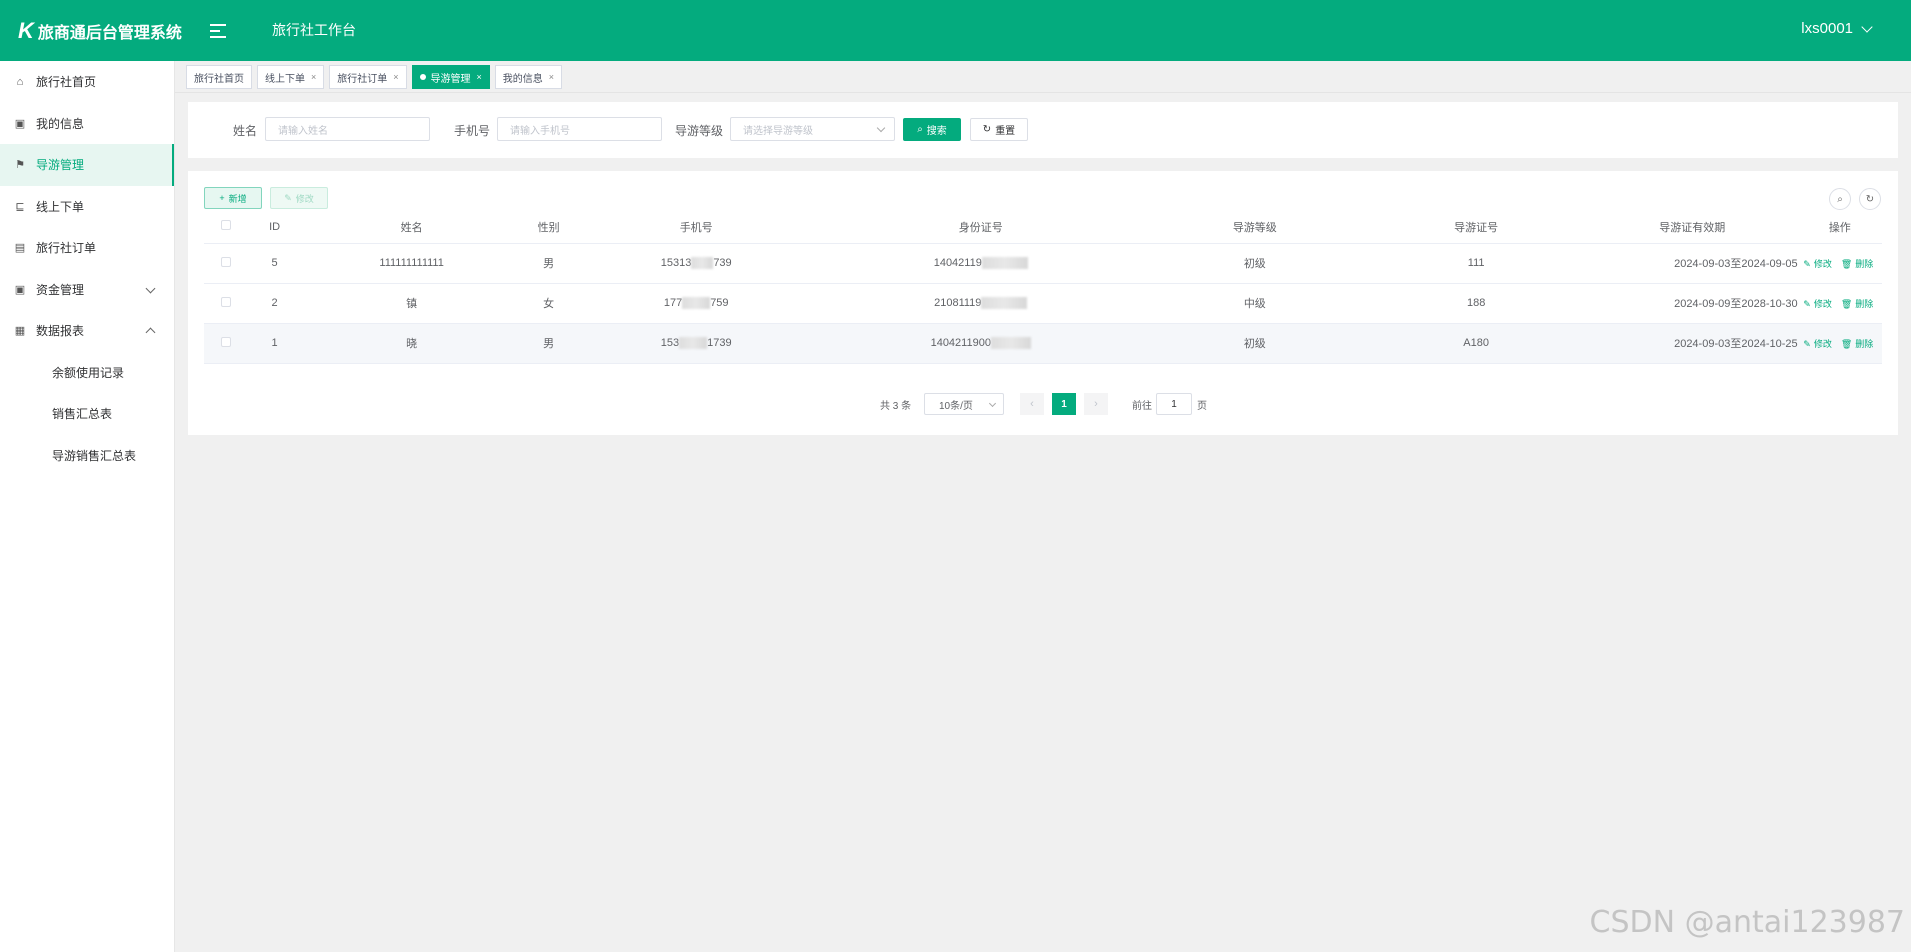 The width and height of the screenshot is (1911, 952). What do you see at coordinates (219, 77) in the screenshot?
I see `tab-agency-home: 旅行社首页` at bounding box center [219, 77].